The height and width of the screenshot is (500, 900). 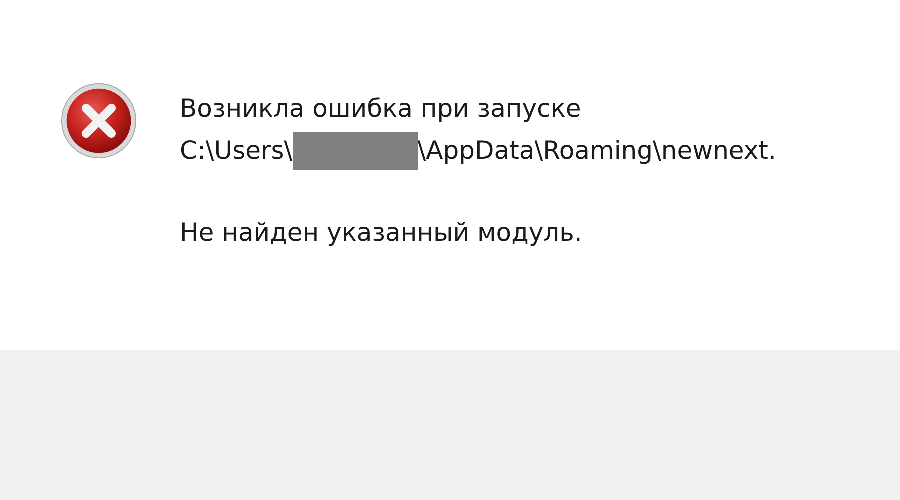 I want to click on error-icon, so click(x=99, y=121).